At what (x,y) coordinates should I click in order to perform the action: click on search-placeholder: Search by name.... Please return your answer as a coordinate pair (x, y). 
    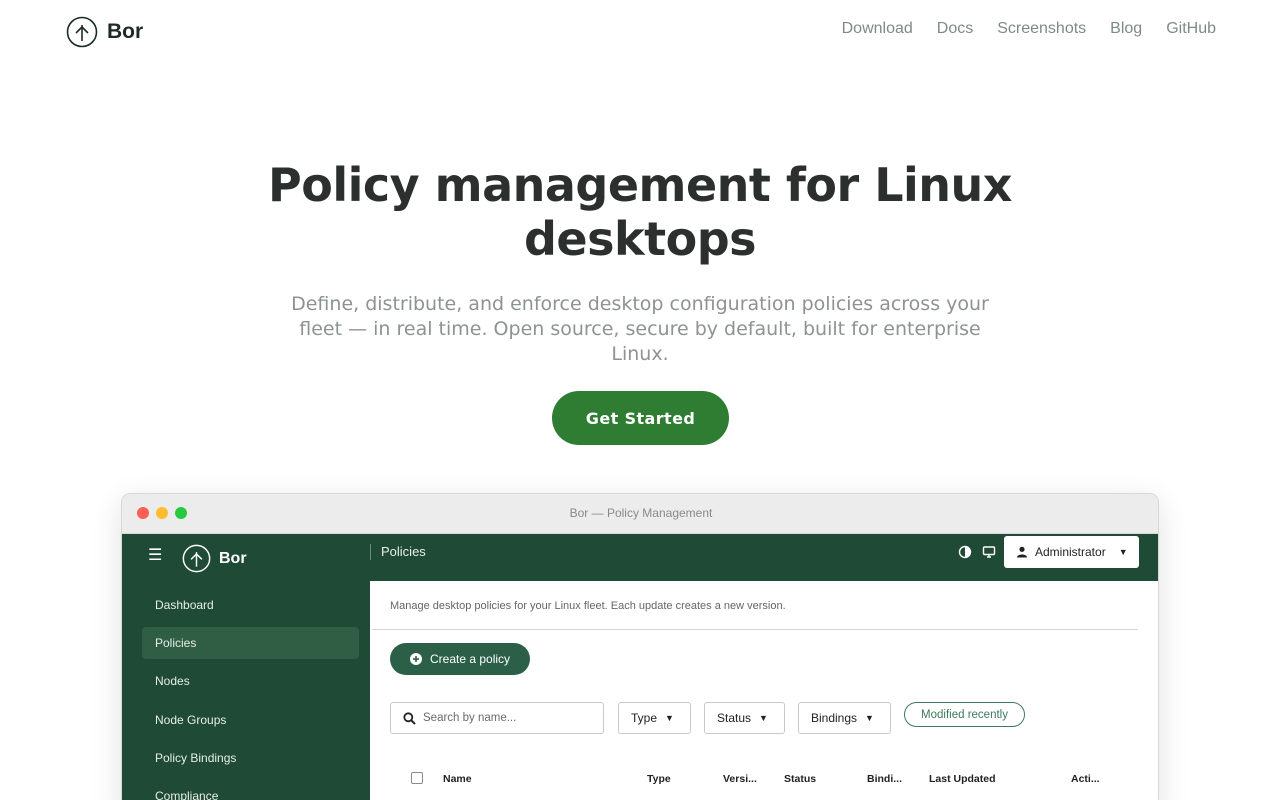
    Looking at the image, I should click on (470, 718).